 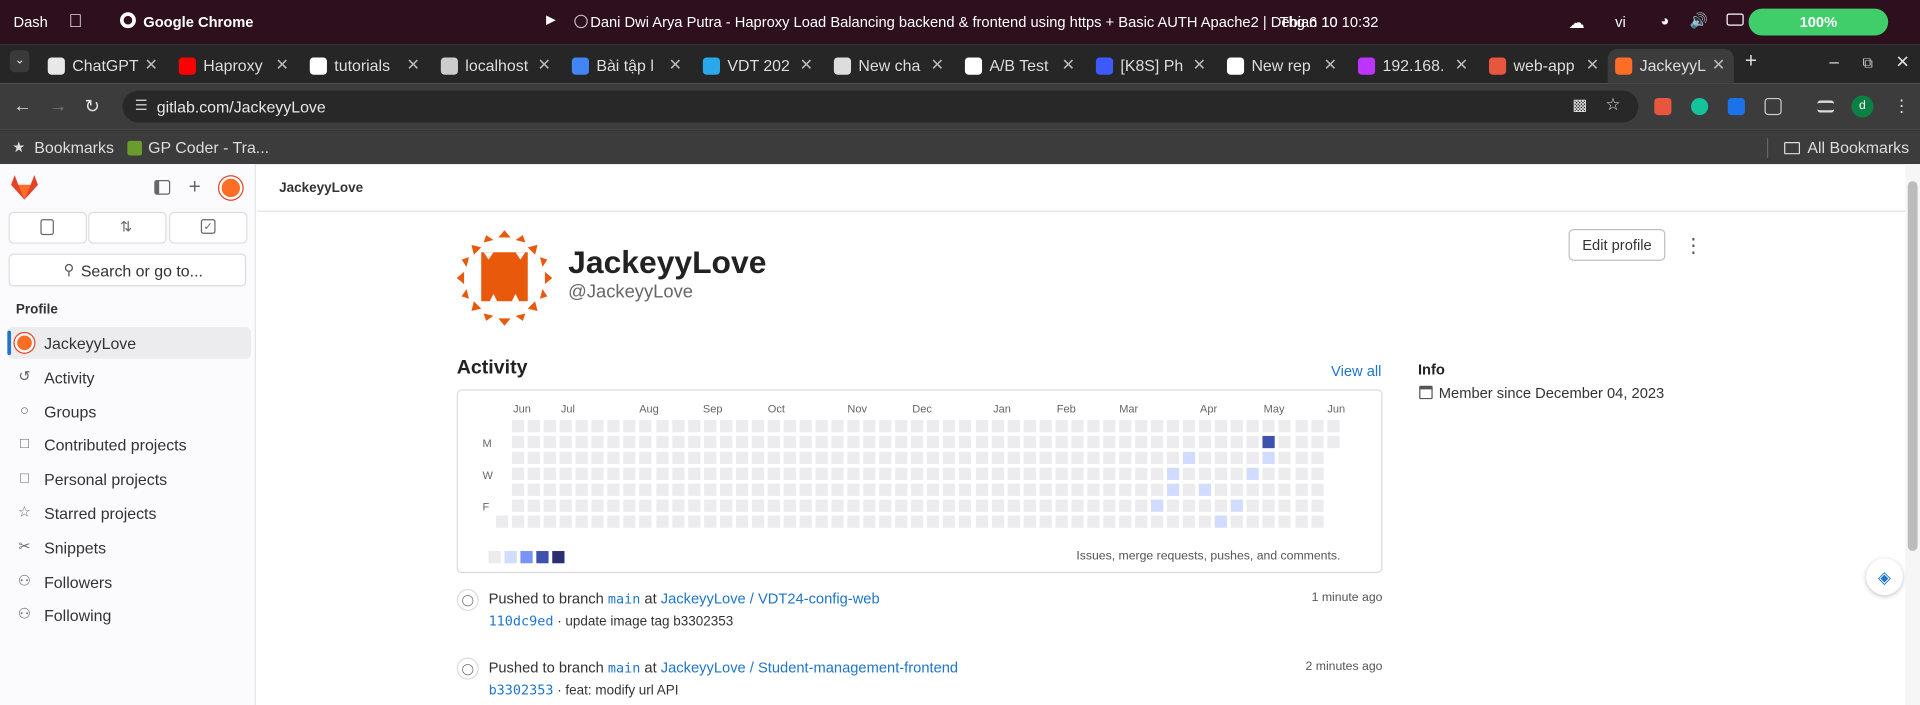 I want to click on play-icon: ▶, so click(x=550, y=19).